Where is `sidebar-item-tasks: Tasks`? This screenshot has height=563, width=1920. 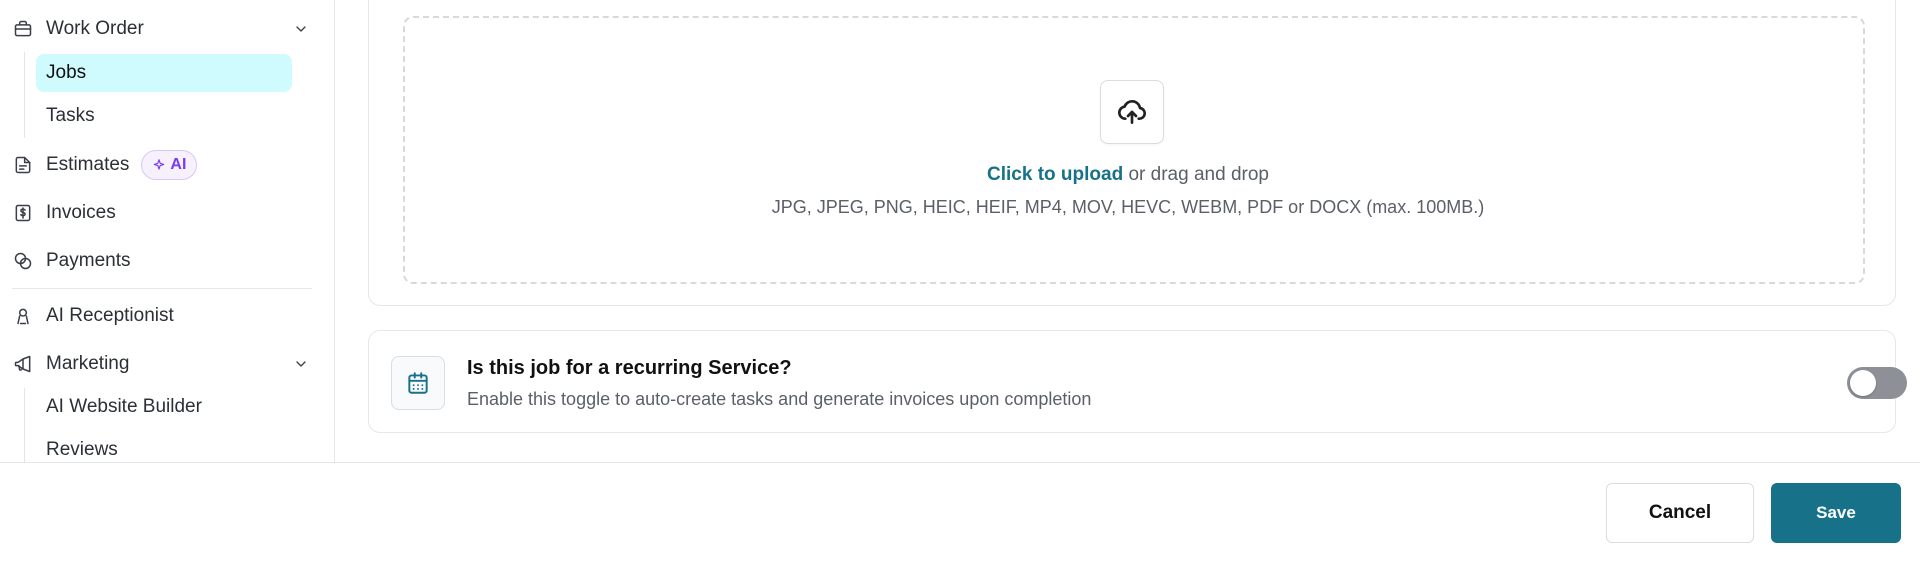
sidebar-item-tasks: Tasks is located at coordinates (164, 116).